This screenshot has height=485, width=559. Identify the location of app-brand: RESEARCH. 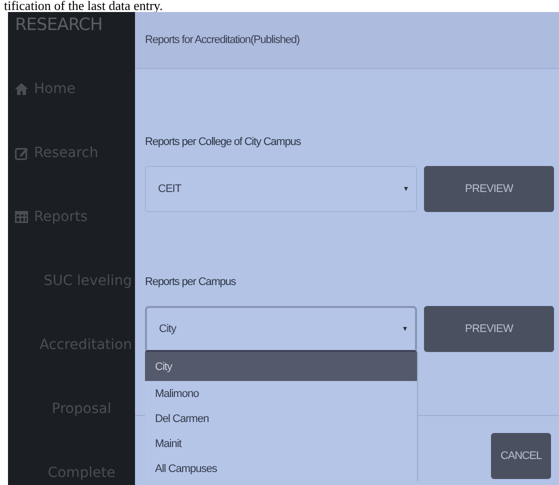
(59, 25).